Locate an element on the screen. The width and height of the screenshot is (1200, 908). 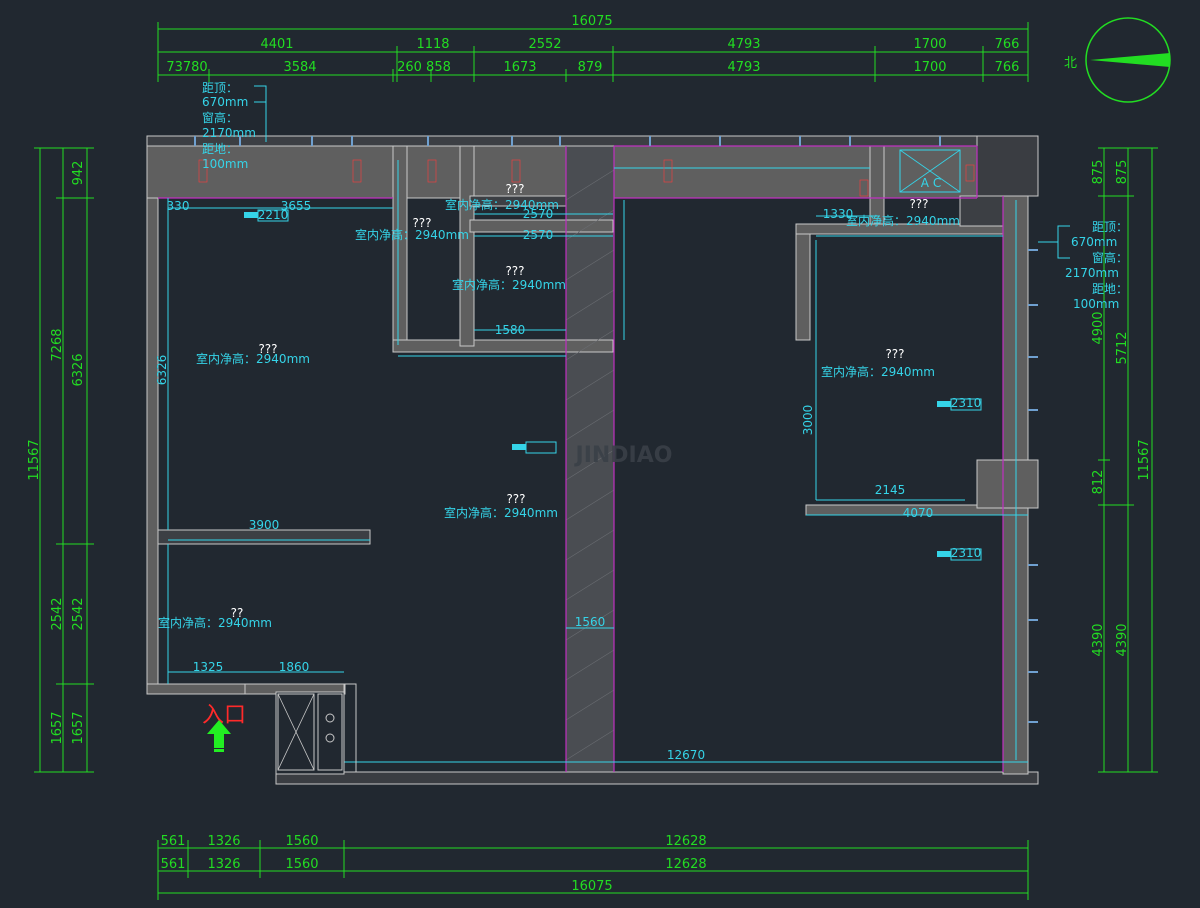
inner-dim: 1325 is located at coordinates (208, 667).